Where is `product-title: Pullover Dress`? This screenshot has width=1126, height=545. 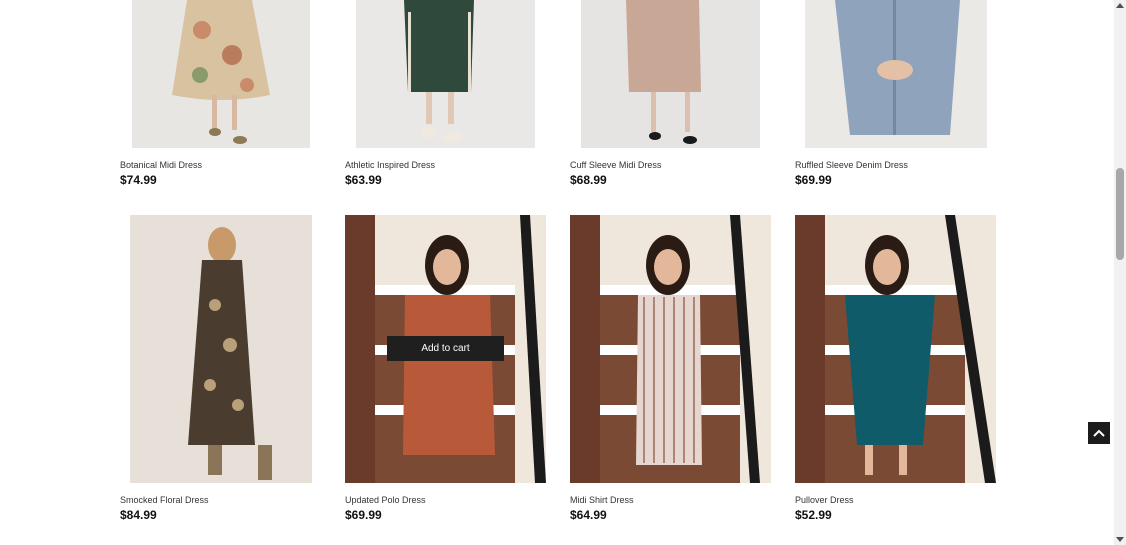
product-title: Pullover Dress is located at coordinates (824, 500).